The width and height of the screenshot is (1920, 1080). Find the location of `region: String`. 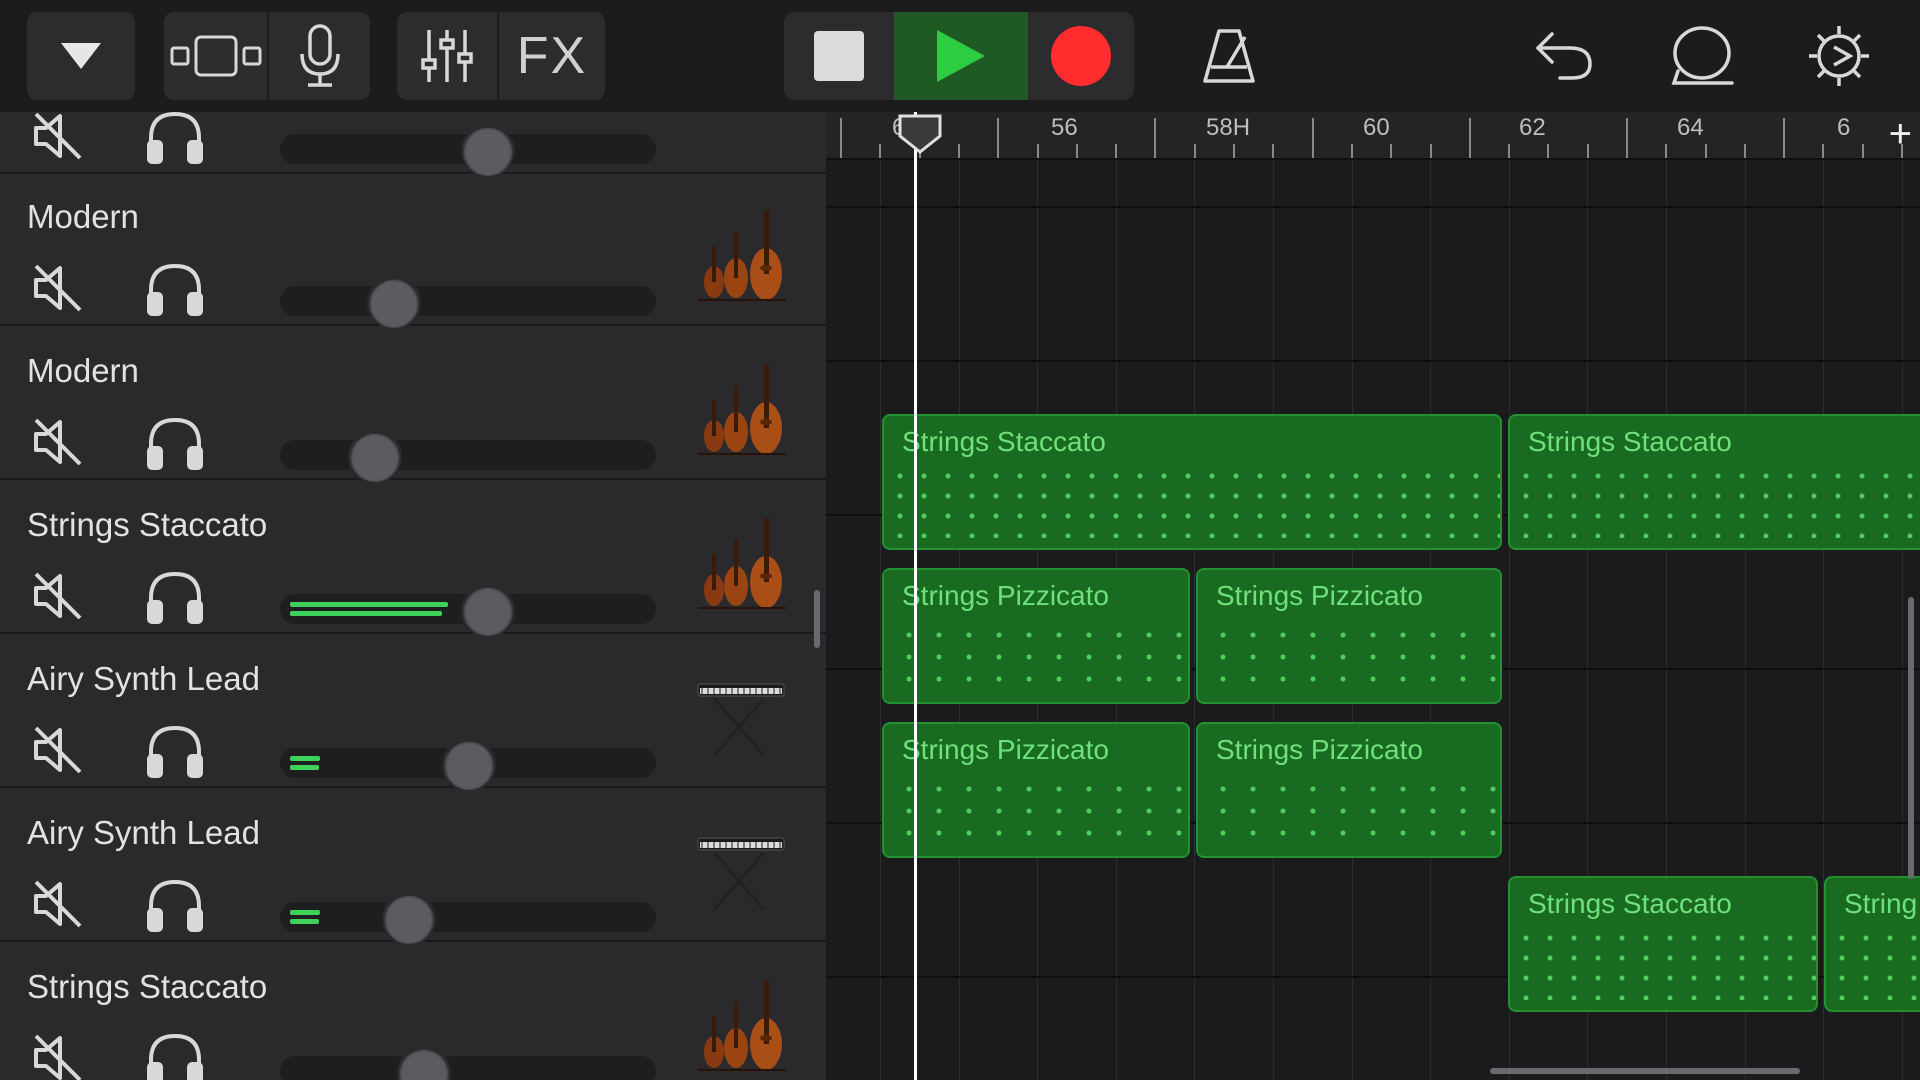

region: String is located at coordinates (1872, 944).